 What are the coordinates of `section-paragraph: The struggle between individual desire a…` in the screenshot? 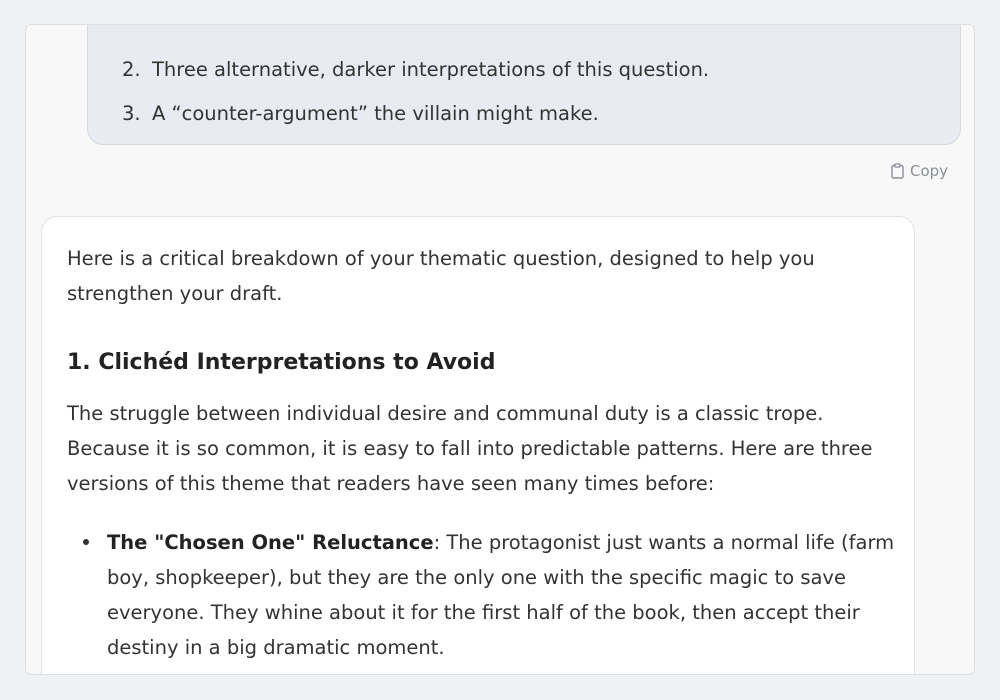 It's located at (470, 448).